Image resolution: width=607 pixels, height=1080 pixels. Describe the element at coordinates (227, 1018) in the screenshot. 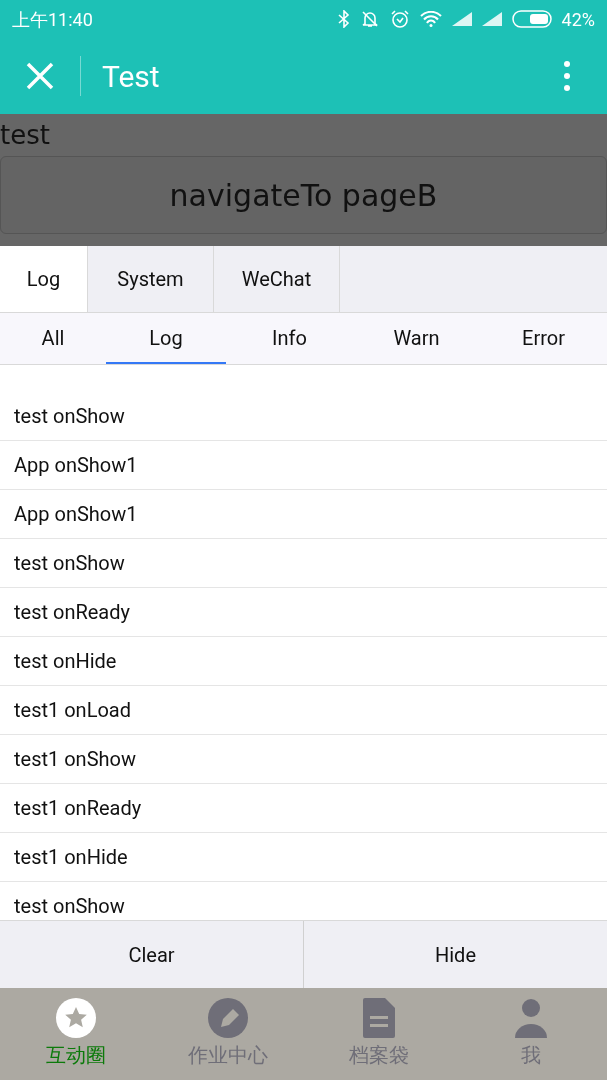

I see `pencil-icon` at that location.